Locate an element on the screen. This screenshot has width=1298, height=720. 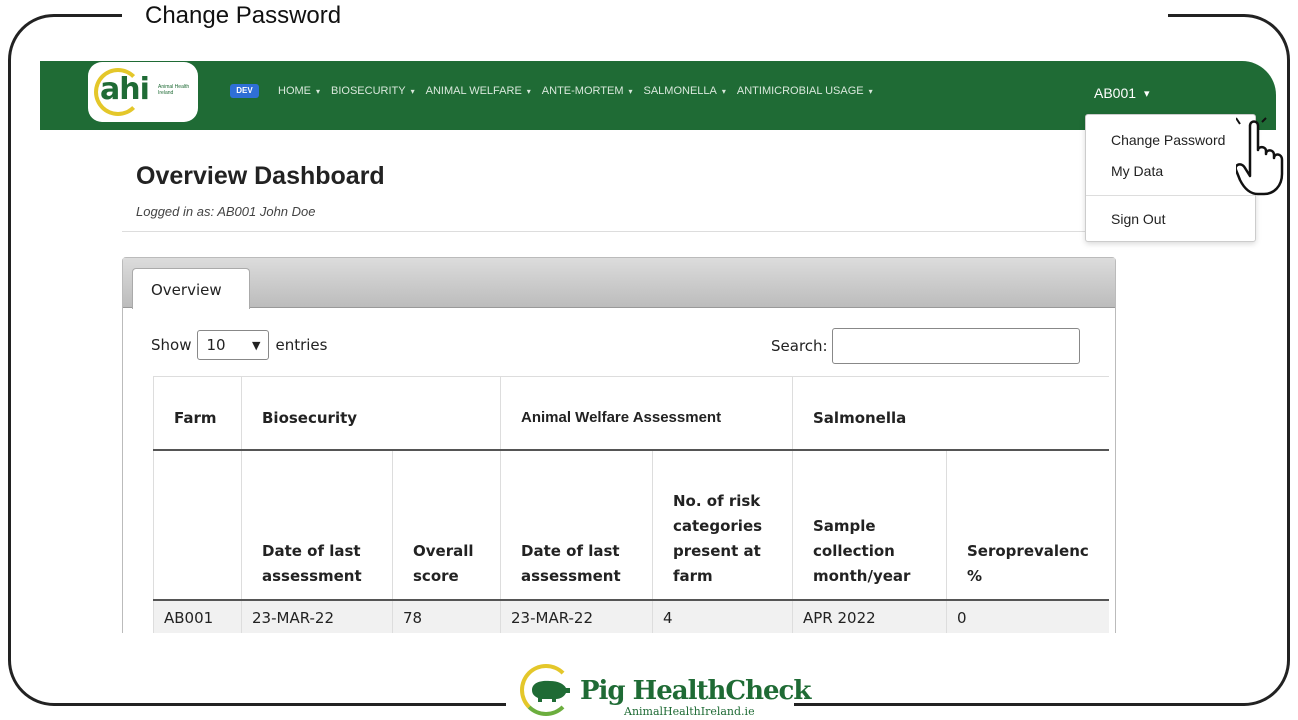
header-animal-welfare: Animal Welfare Assessment is located at coordinates (646, 413).